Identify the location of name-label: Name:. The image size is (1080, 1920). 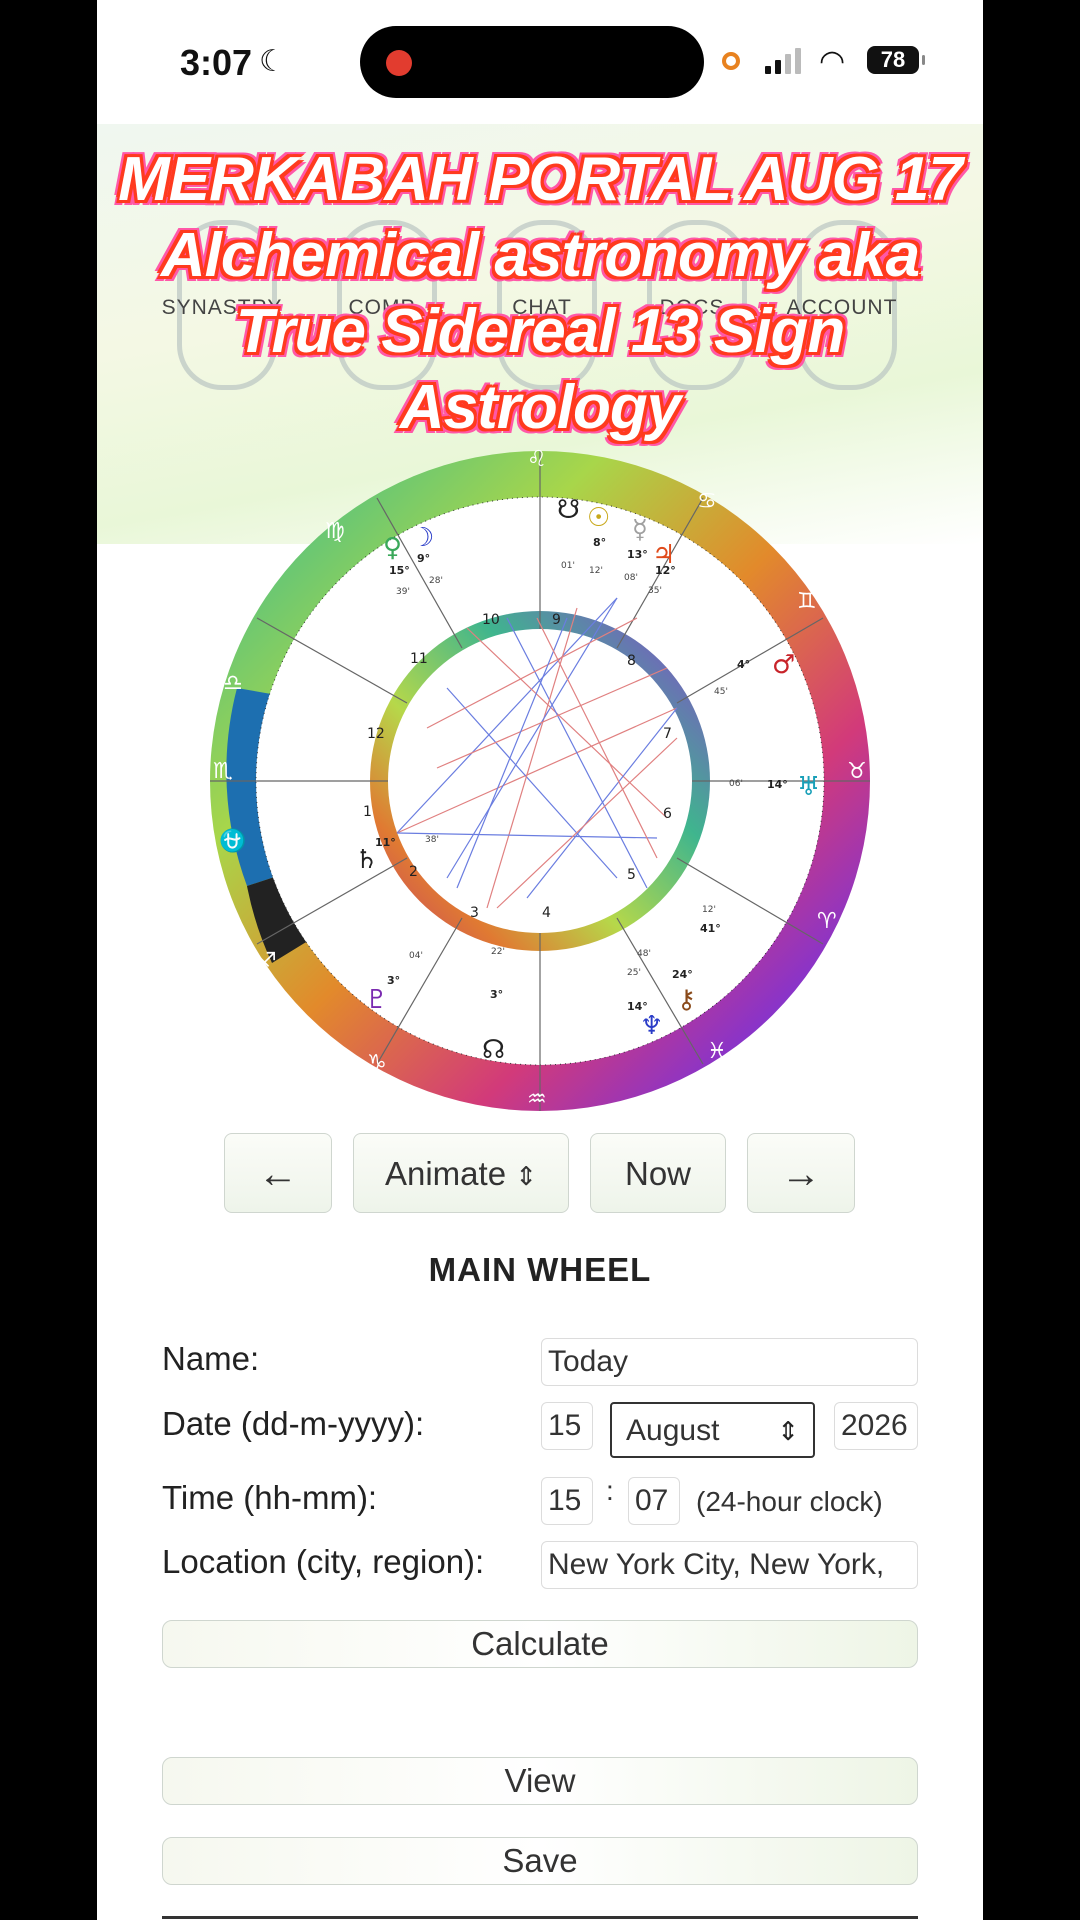
(211, 1358).